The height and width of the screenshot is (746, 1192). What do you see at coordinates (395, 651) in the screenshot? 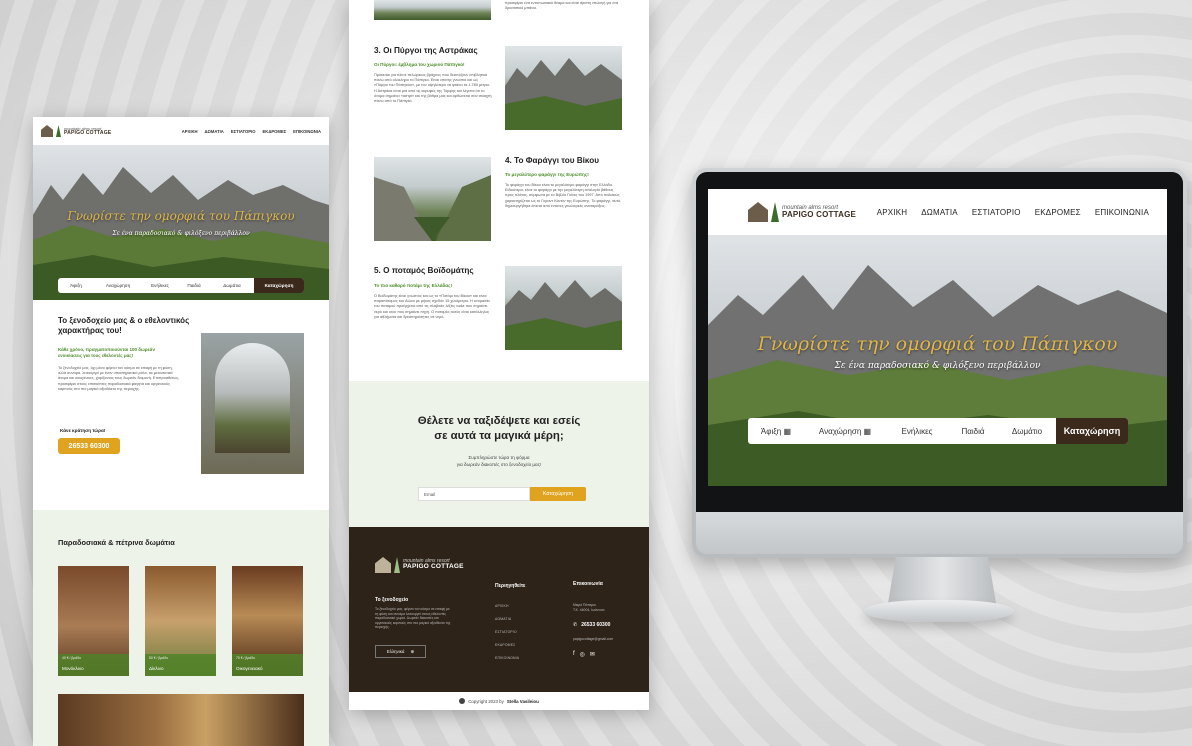
I see `language-label: Ελληνικά` at bounding box center [395, 651].